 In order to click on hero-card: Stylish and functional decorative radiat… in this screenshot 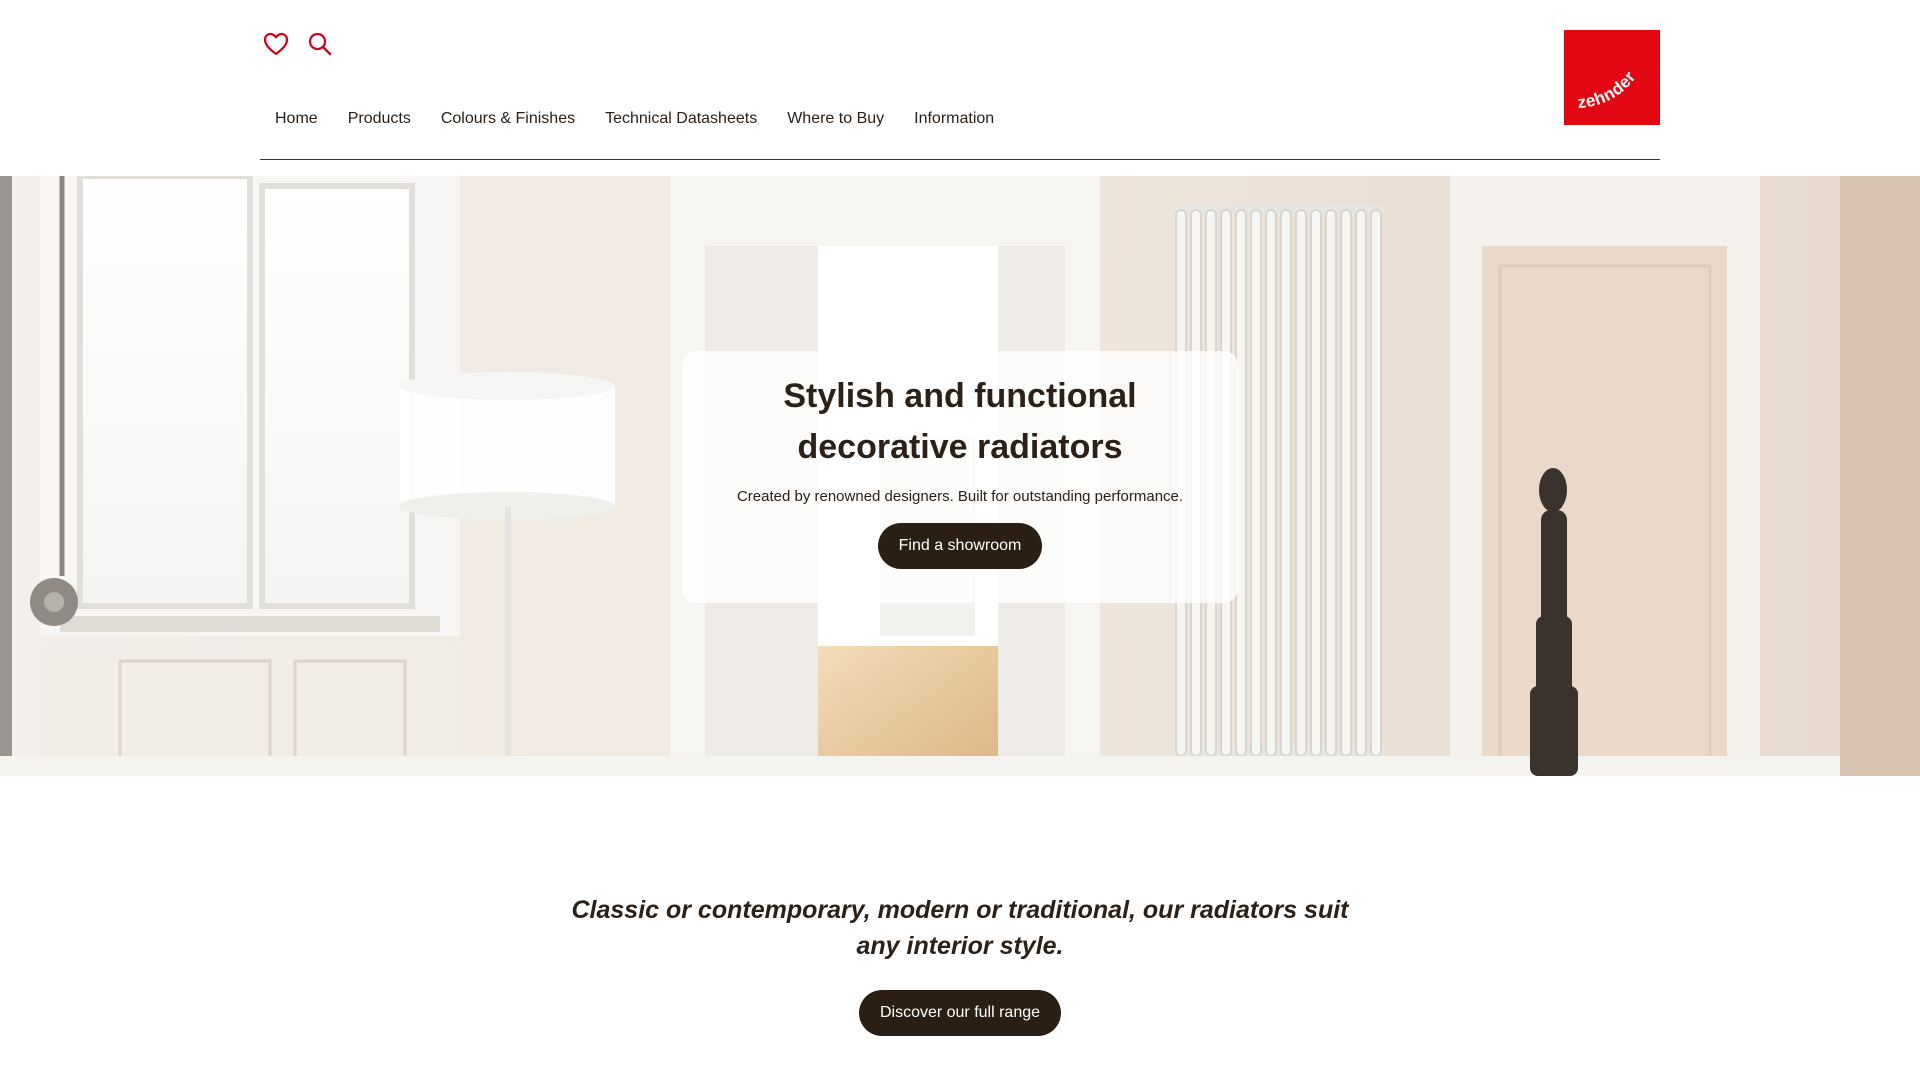, I will do `click(960, 477)`.